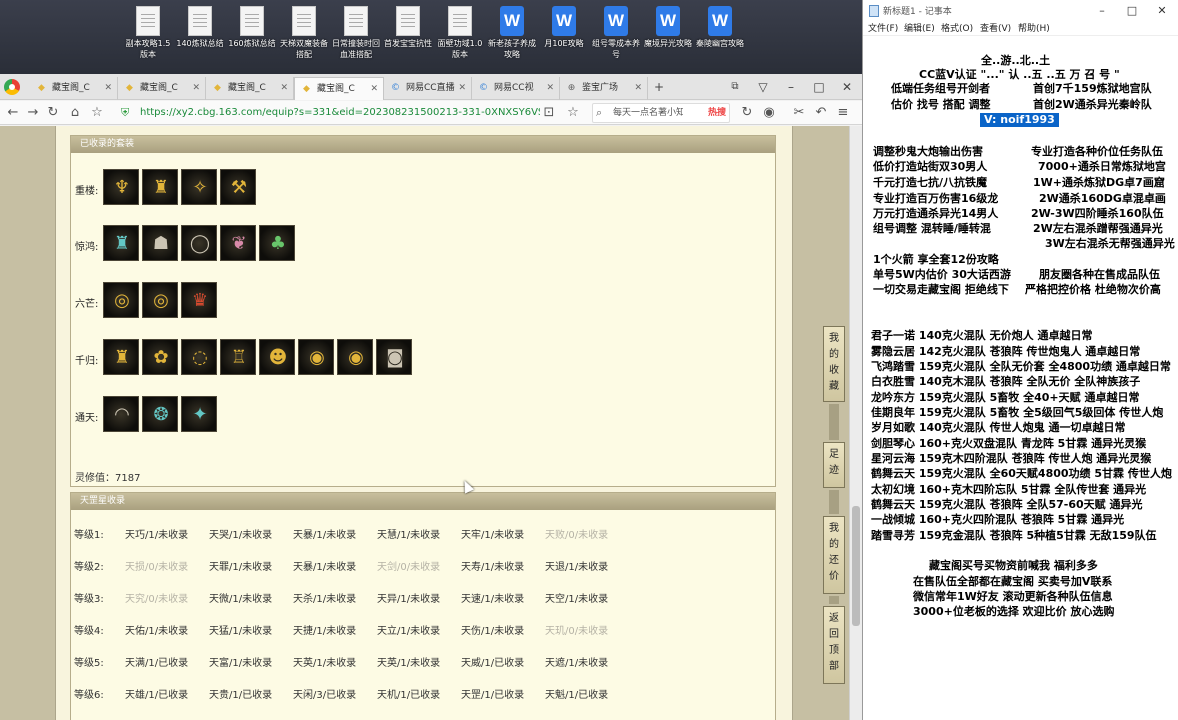 The image size is (1178, 720). What do you see at coordinates (549, 113) in the screenshot?
I see `translate-icon: ⊡` at bounding box center [549, 113].